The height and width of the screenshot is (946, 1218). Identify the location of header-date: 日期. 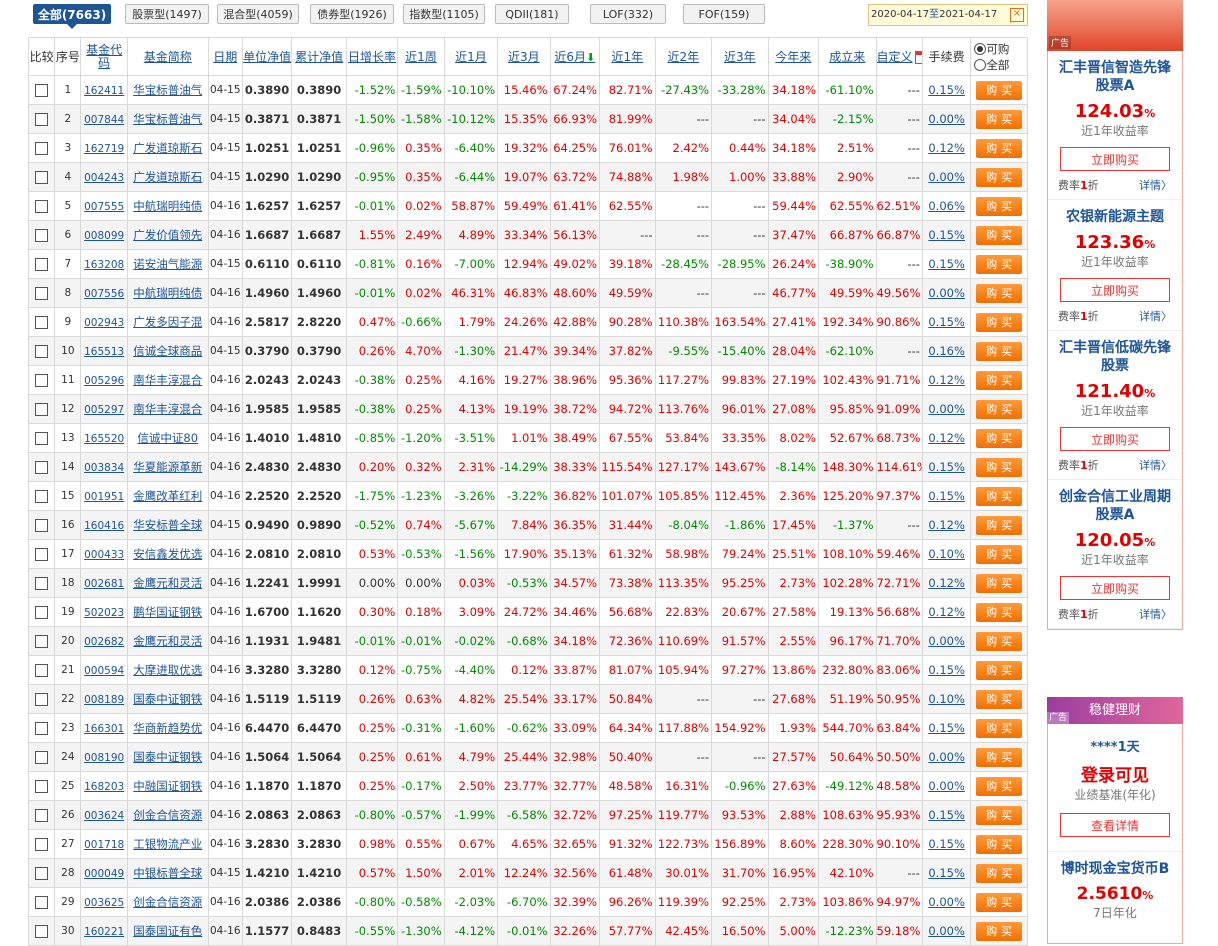
(225, 56).